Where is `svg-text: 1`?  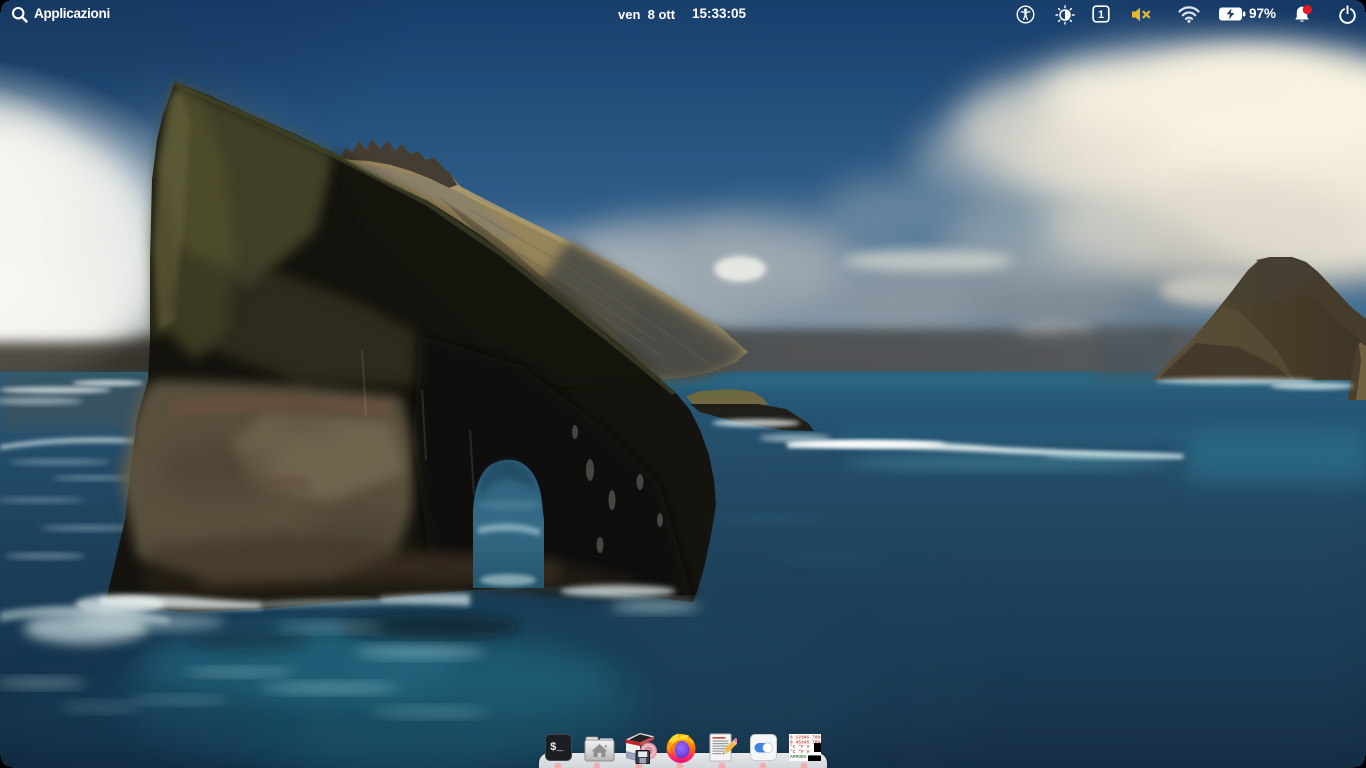
svg-text: 1 is located at coordinates (1101, 15).